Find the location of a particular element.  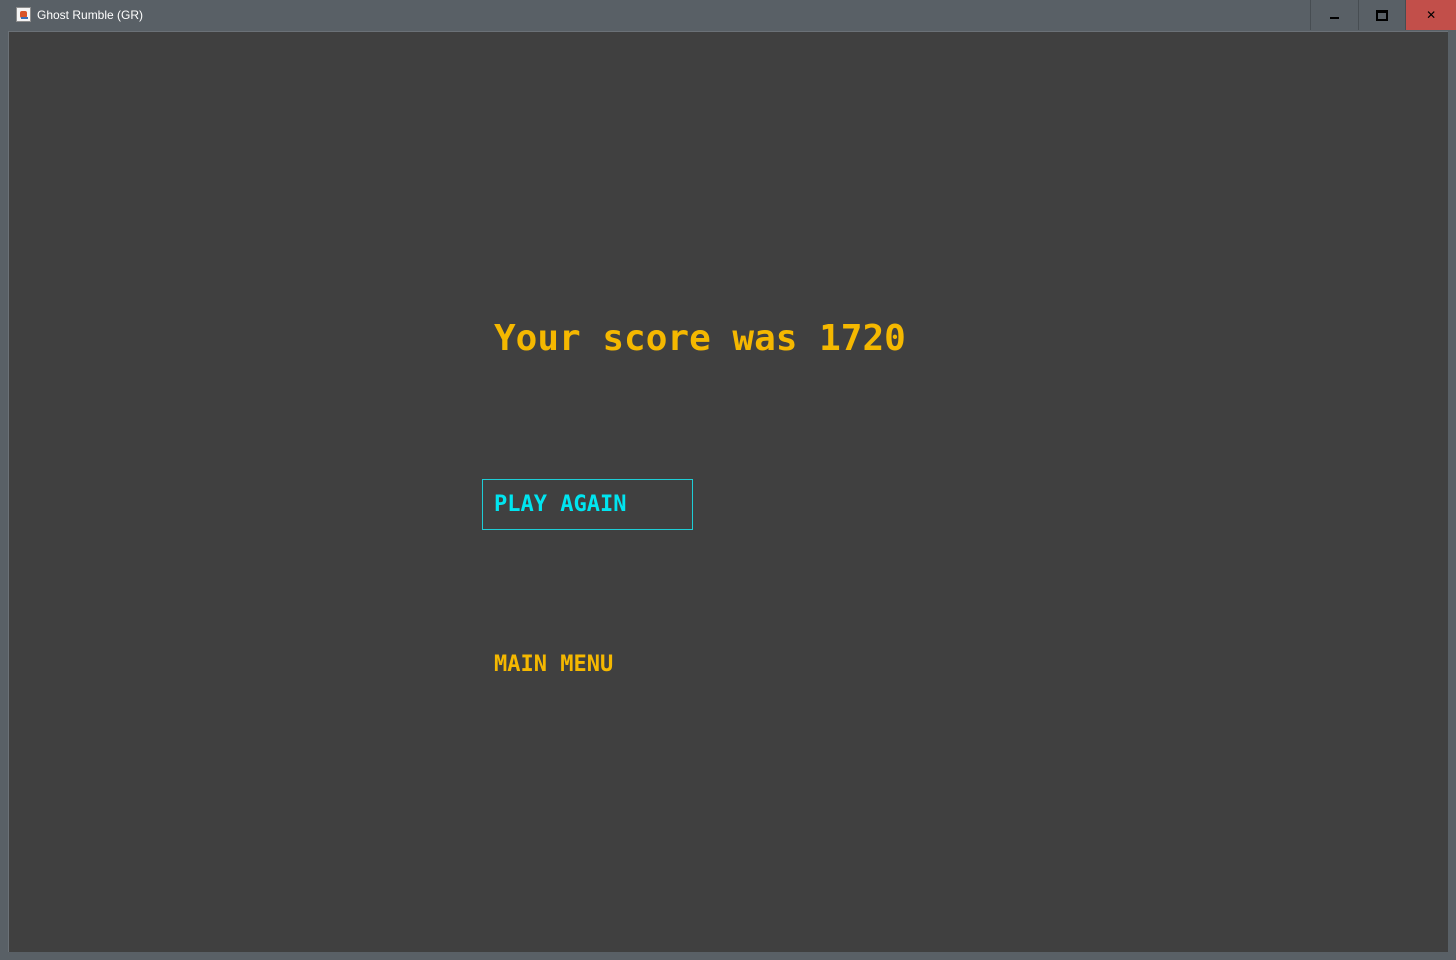

minimize-icon is located at coordinates (1334, 18).